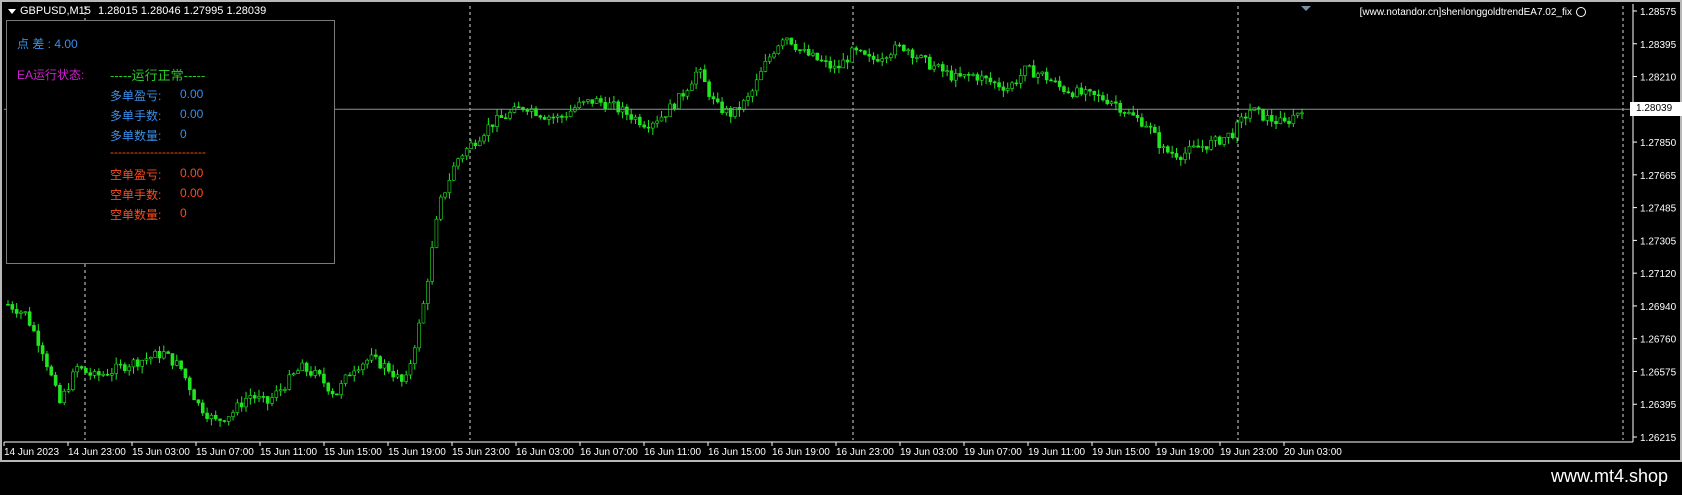 The height and width of the screenshot is (495, 1682). What do you see at coordinates (12, 11) in the screenshot?
I see `dropdown-arrow-icon` at bounding box center [12, 11].